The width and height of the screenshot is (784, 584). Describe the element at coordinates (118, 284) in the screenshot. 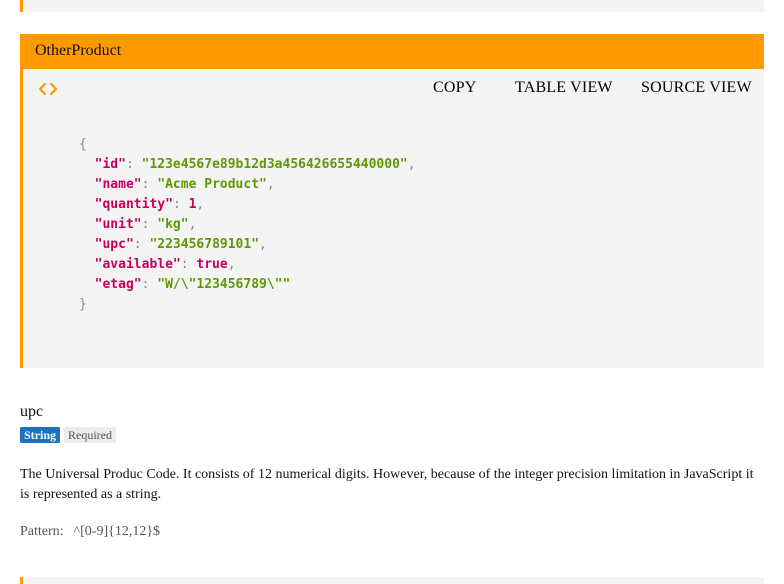

I see `json-key: "etag"` at that location.